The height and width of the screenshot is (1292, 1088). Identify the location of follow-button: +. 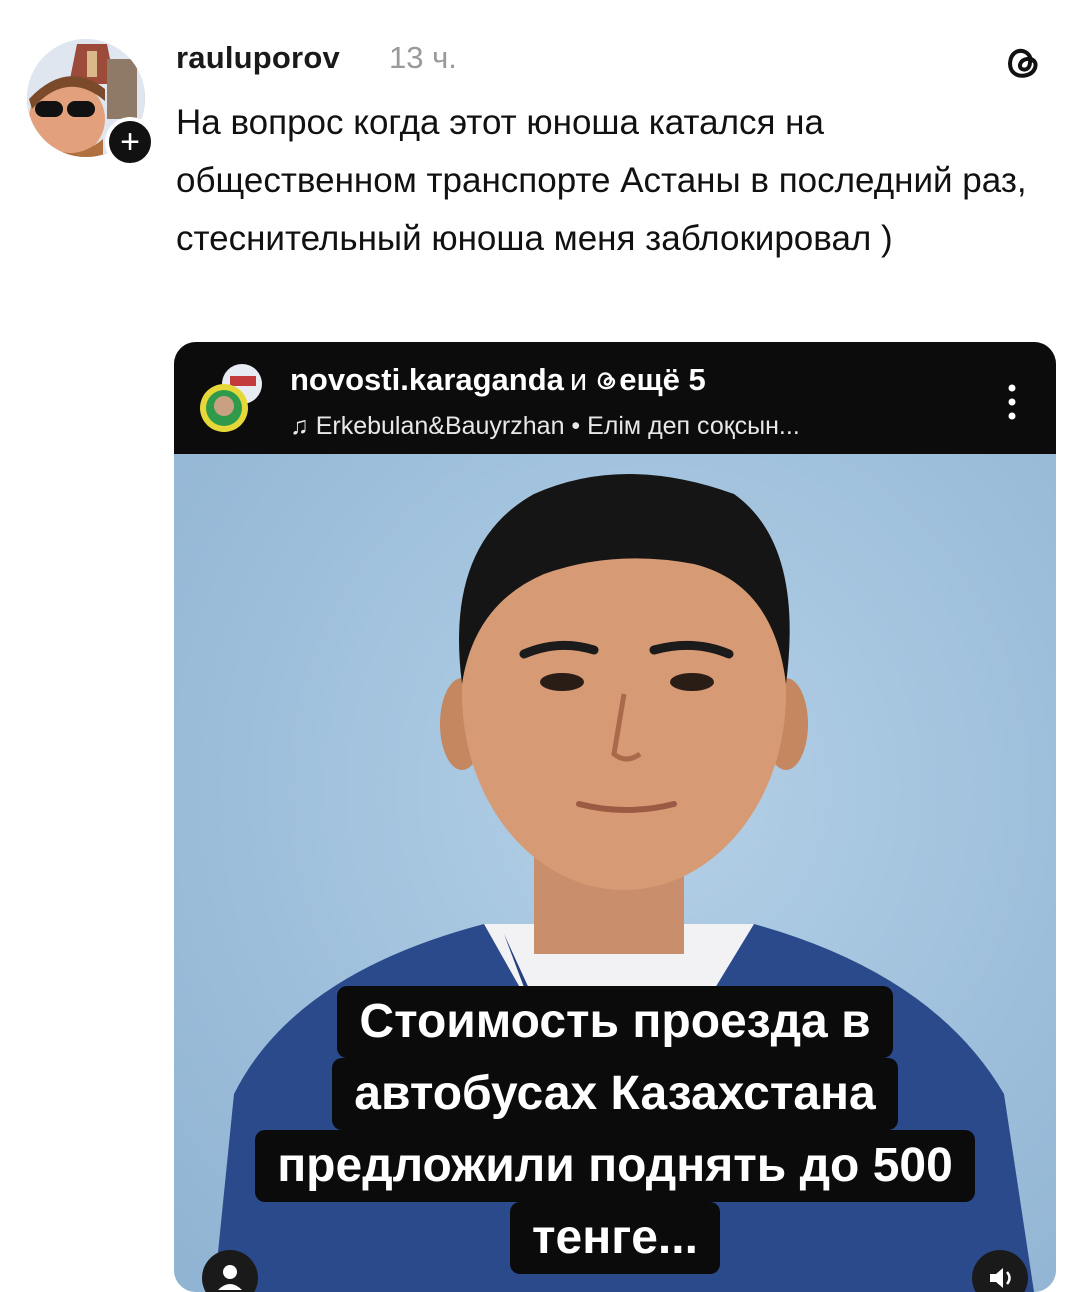
(130, 142).